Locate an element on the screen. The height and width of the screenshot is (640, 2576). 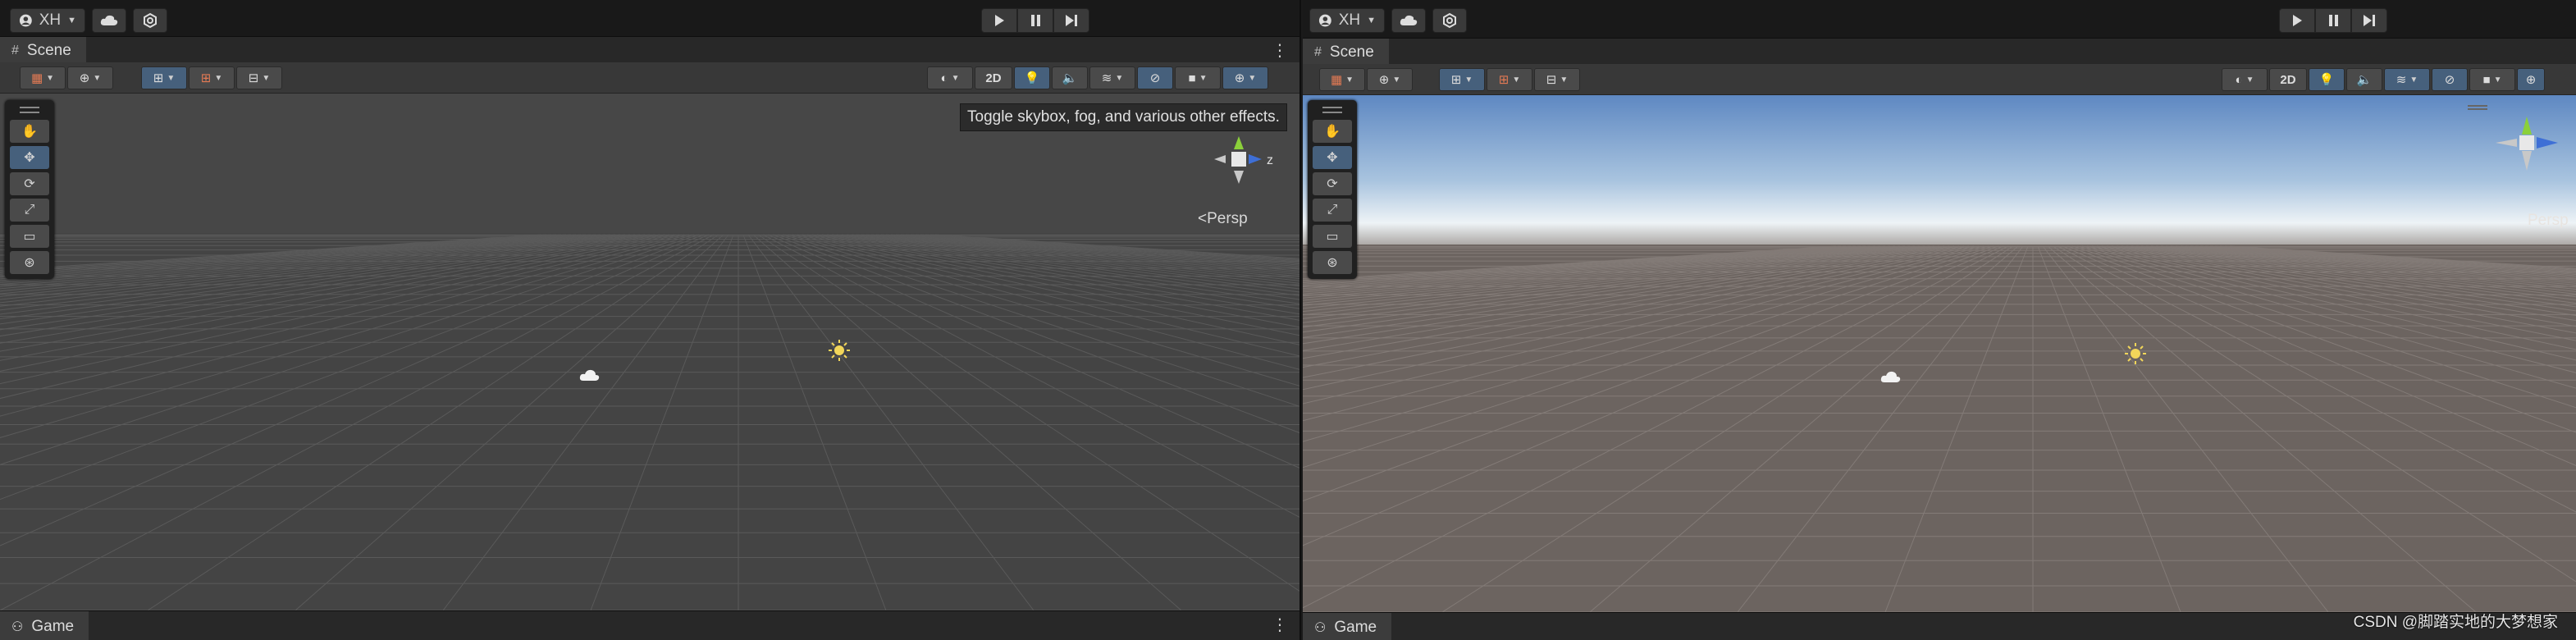
gamepad-icon: ⚇ is located at coordinates (1321, 628).